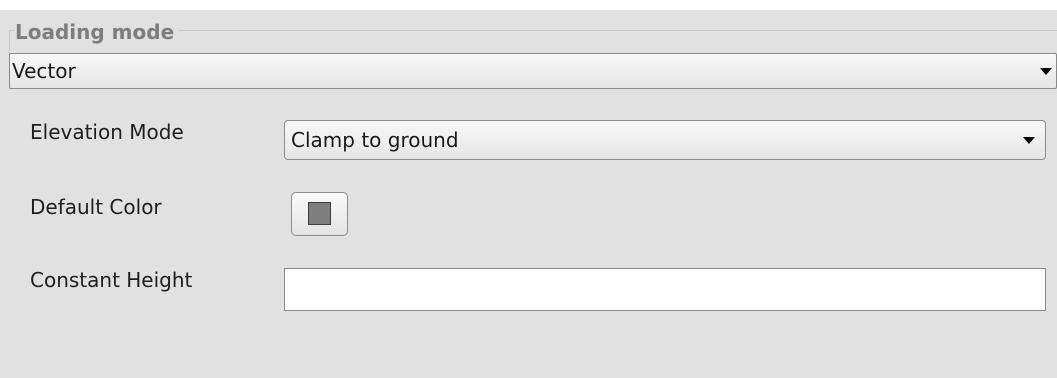  I want to click on color-swatch, so click(319, 213).